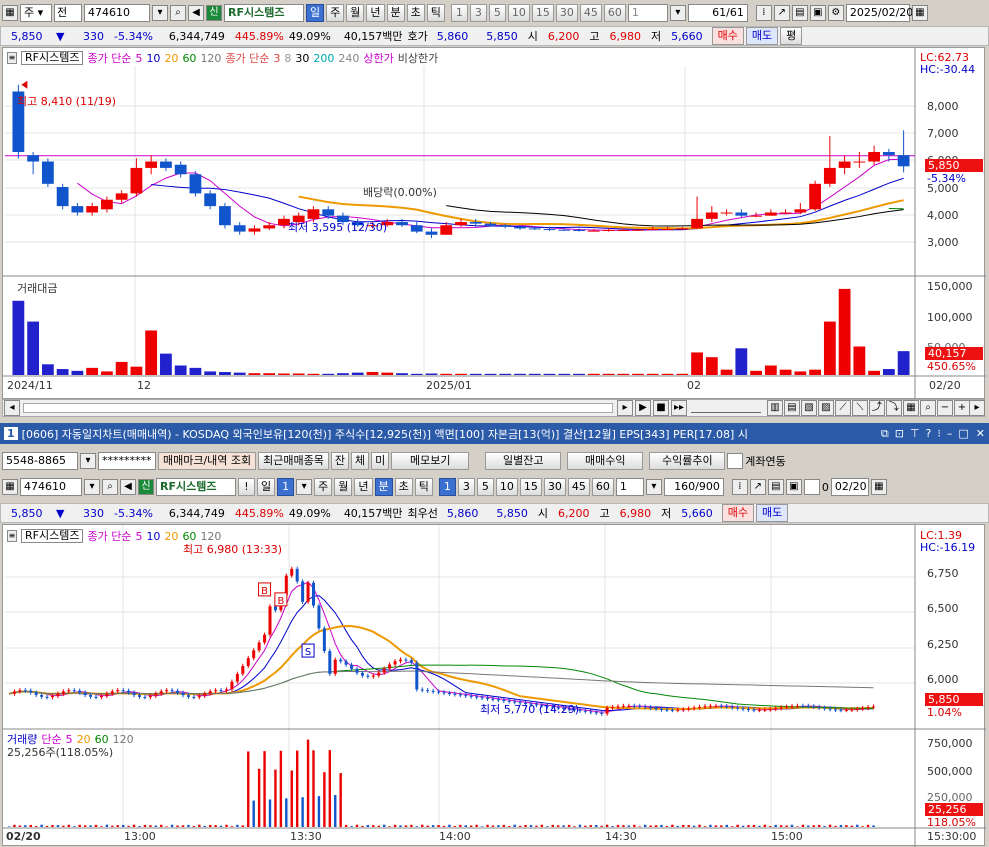  I want to click on tool-icon-7: ⤴, so click(877, 408).